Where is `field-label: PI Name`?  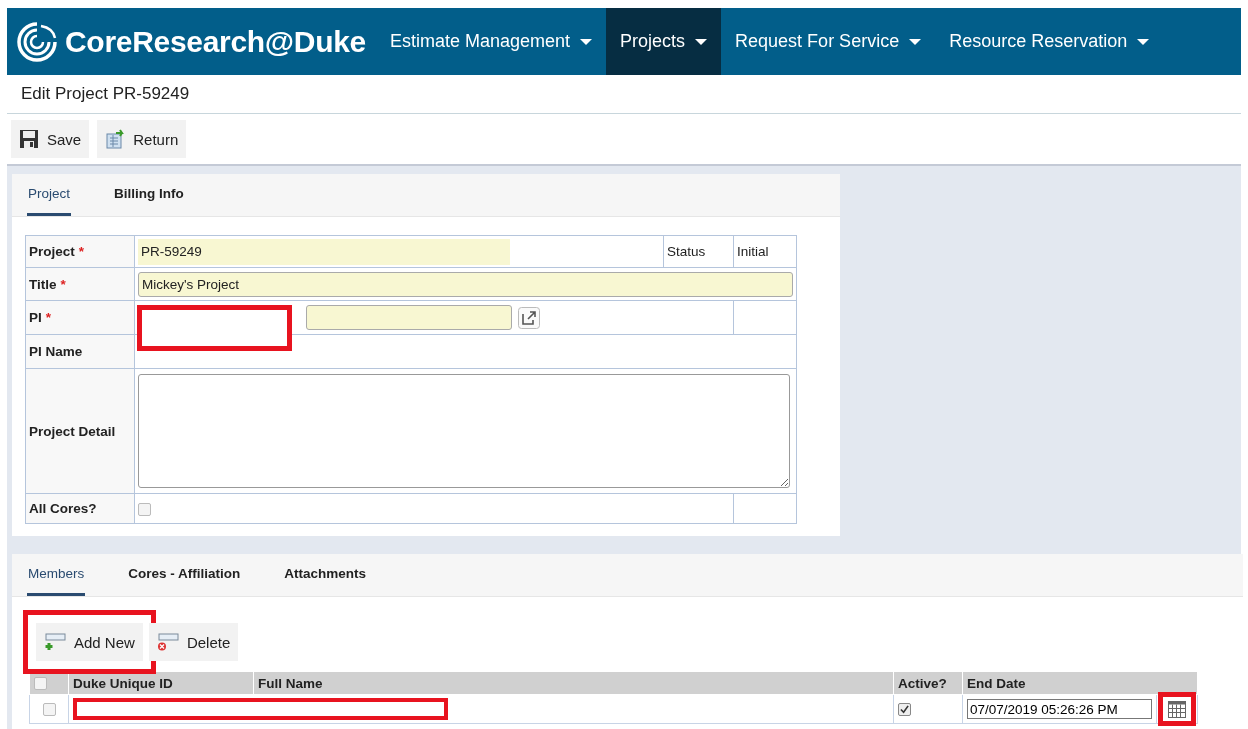
field-label: PI Name is located at coordinates (56, 351).